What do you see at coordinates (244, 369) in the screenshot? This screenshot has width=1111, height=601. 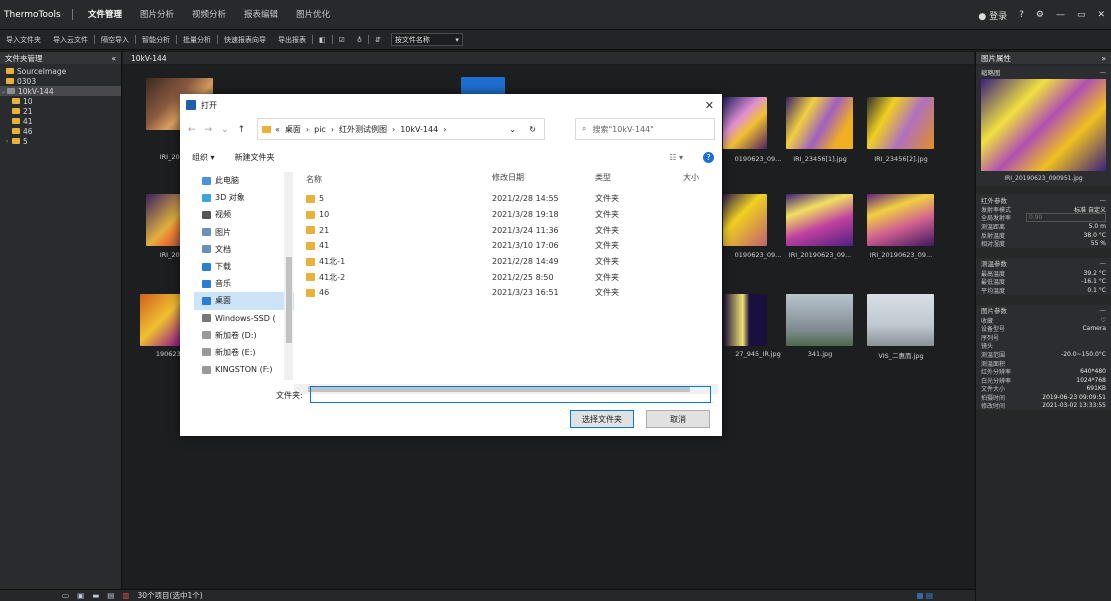 I see `nav-item-drive-f: KINGSTON (F:)` at bounding box center [244, 369].